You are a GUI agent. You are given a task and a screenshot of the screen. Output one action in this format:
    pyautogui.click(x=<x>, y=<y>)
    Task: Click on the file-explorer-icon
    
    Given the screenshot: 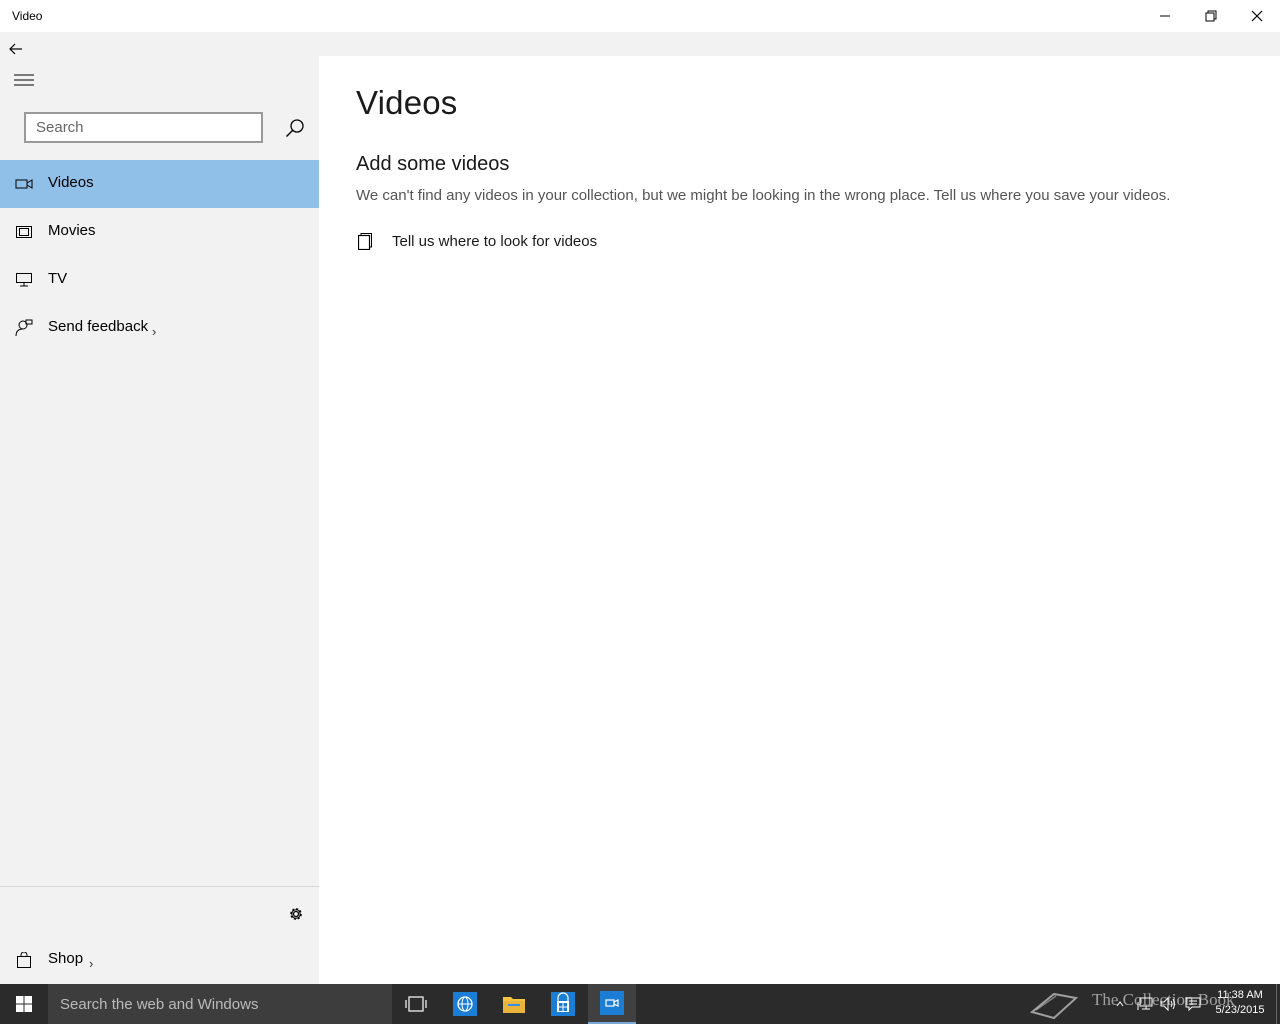 What is the action you would take?
    pyautogui.click(x=514, y=1005)
    